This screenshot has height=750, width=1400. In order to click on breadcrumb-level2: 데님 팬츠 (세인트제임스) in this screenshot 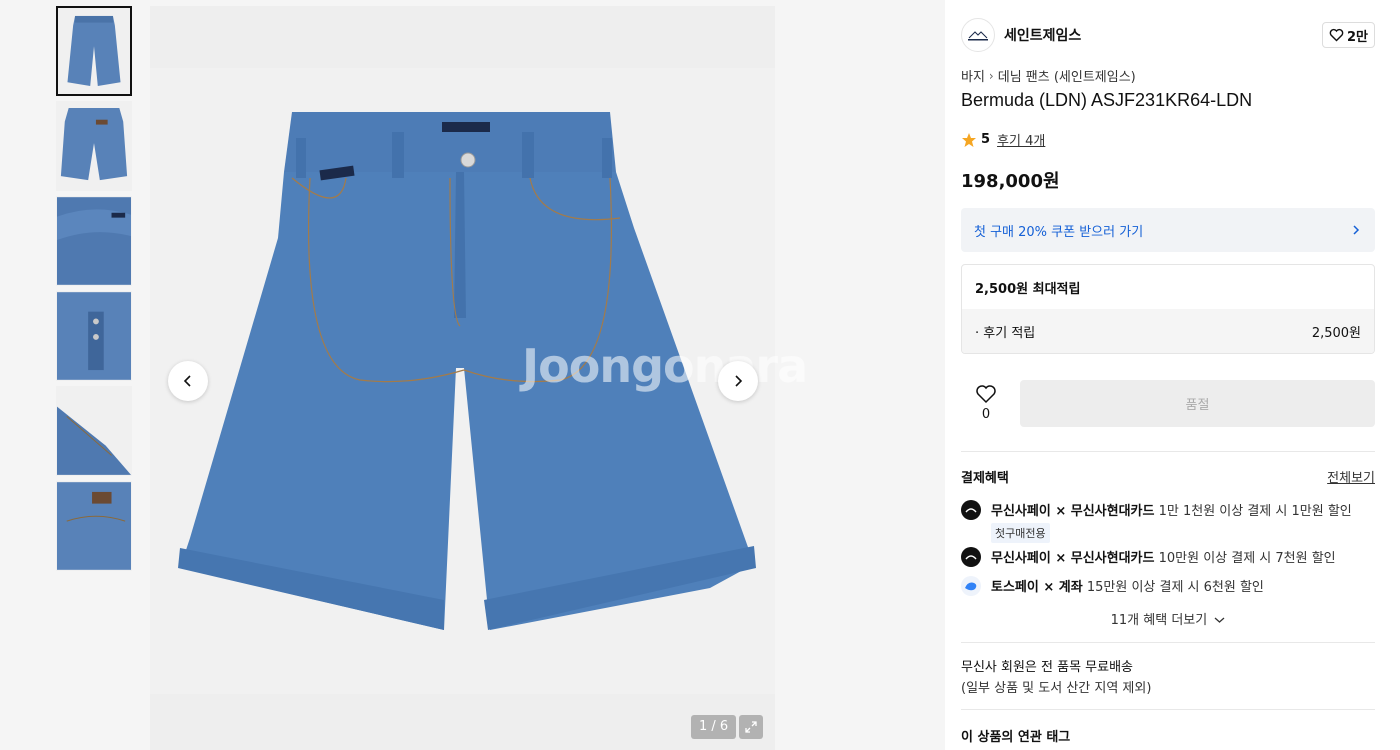, I will do `click(1067, 75)`.